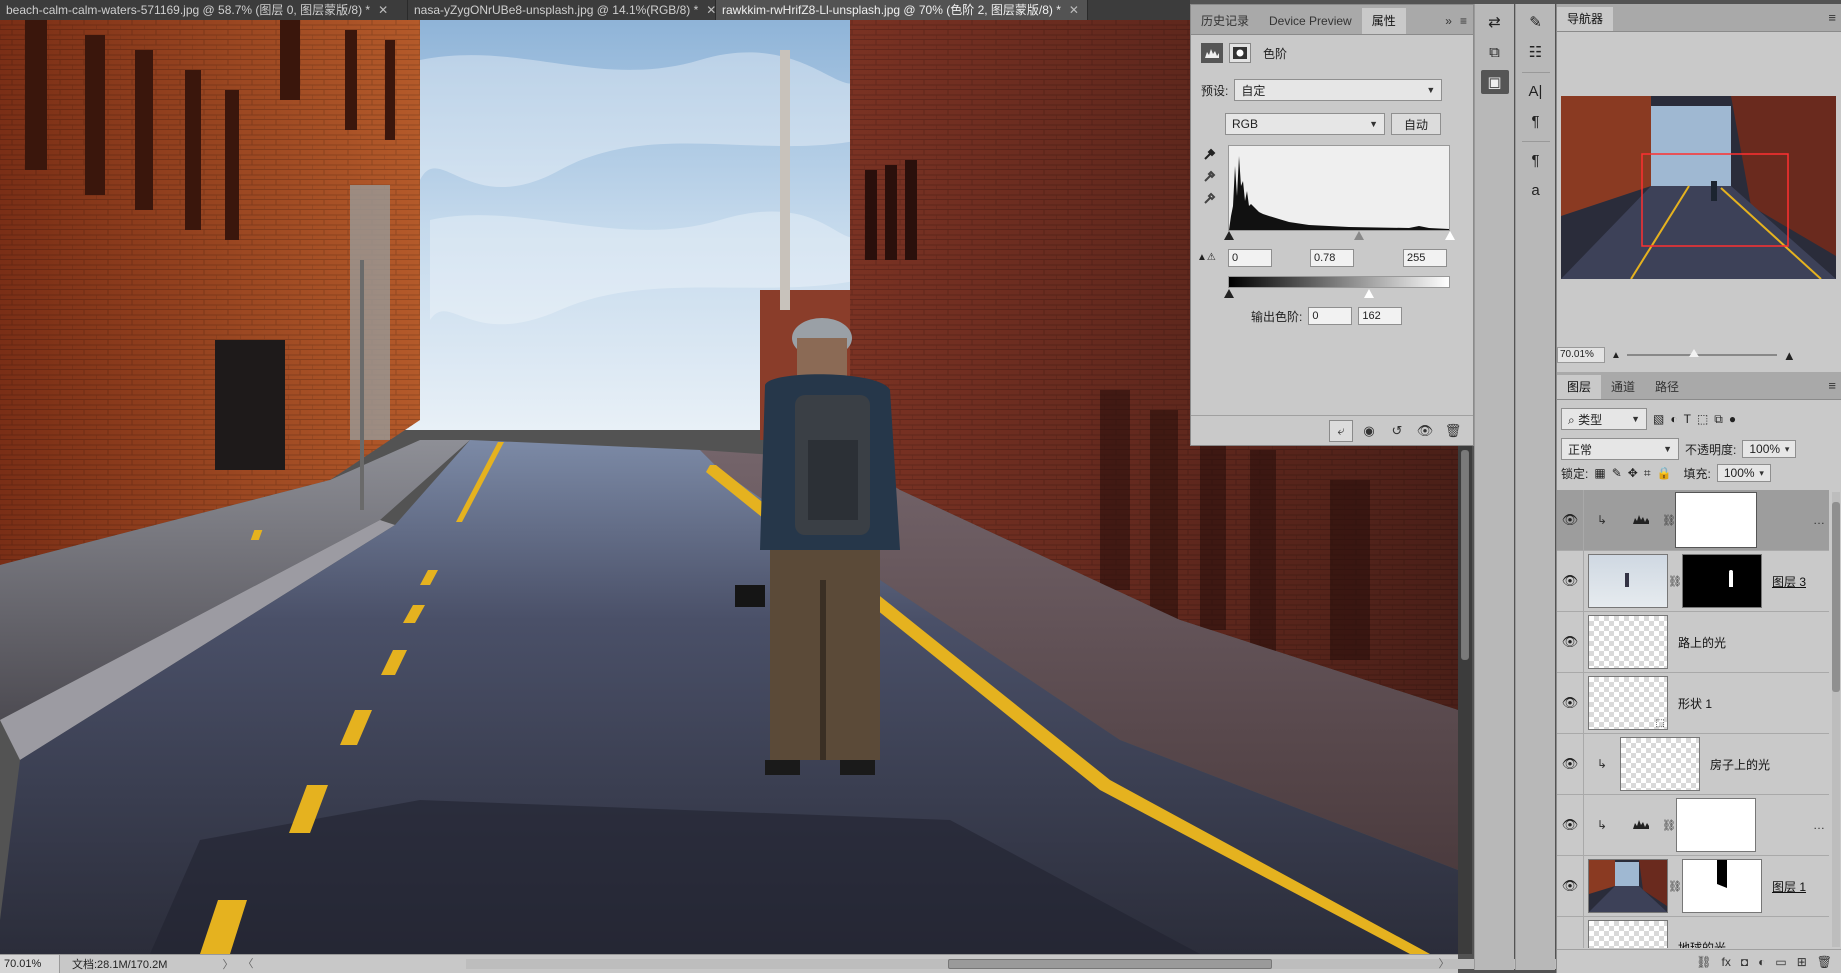 This screenshot has height=973, width=1841. What do you see at coordinates (1536, 91) in the screenshot?
I see `character-icon: A|` at bounding box center [1536, 91].